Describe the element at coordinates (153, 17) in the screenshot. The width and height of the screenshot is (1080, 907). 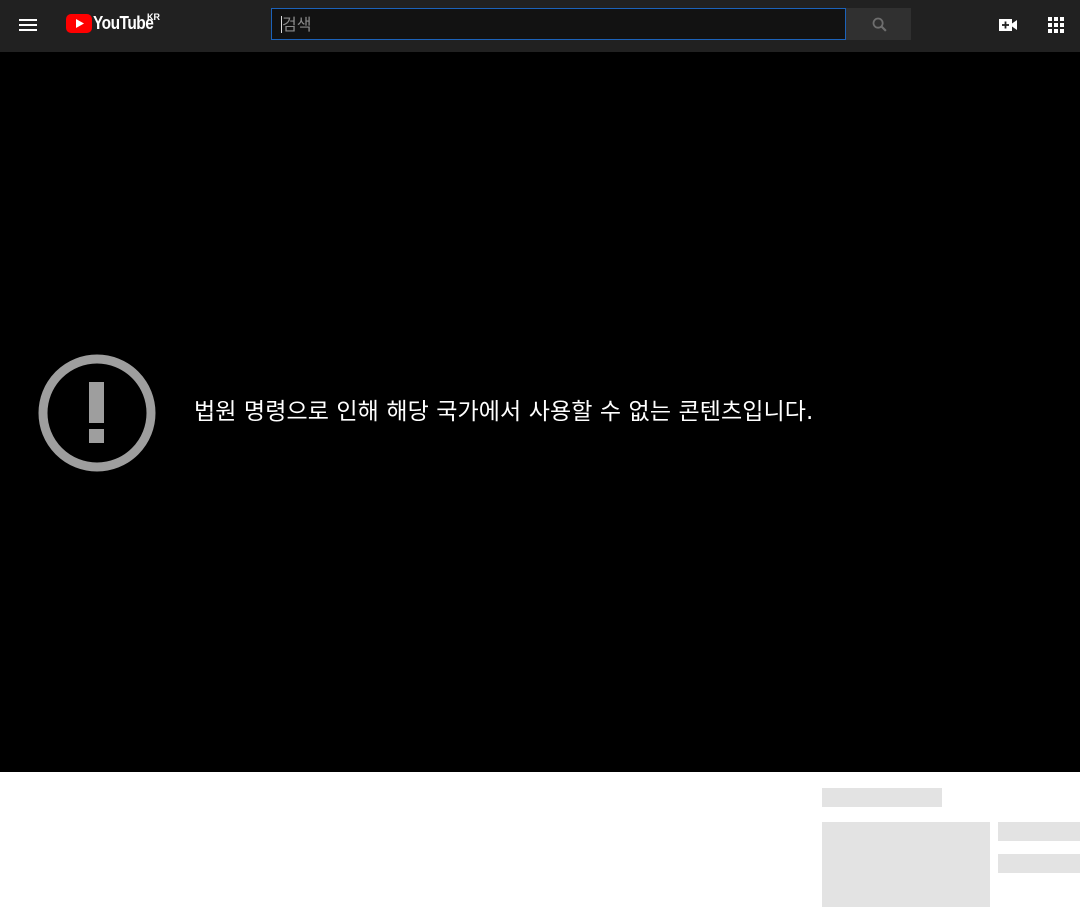
I see `country-code-label: KR` at that location.